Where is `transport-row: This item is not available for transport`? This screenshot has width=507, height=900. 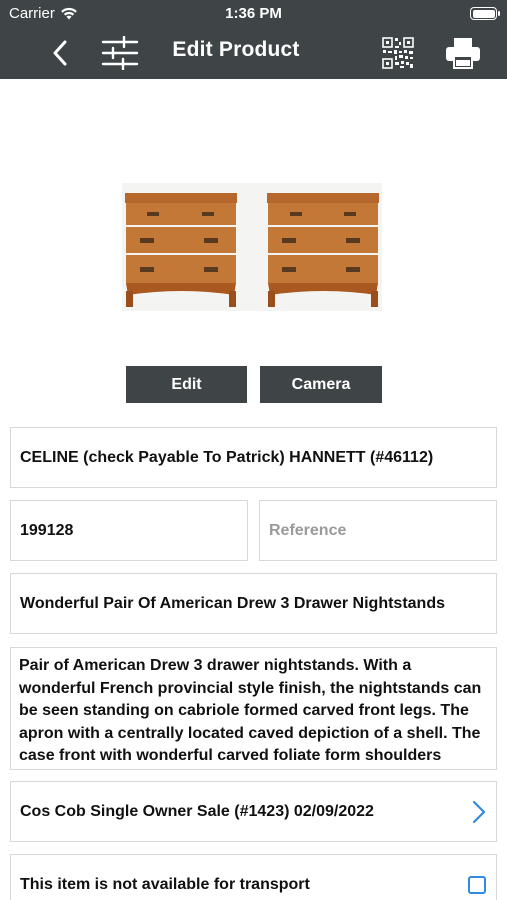
transport-row: This item is not available for transport is located at coordinates (253, 877).